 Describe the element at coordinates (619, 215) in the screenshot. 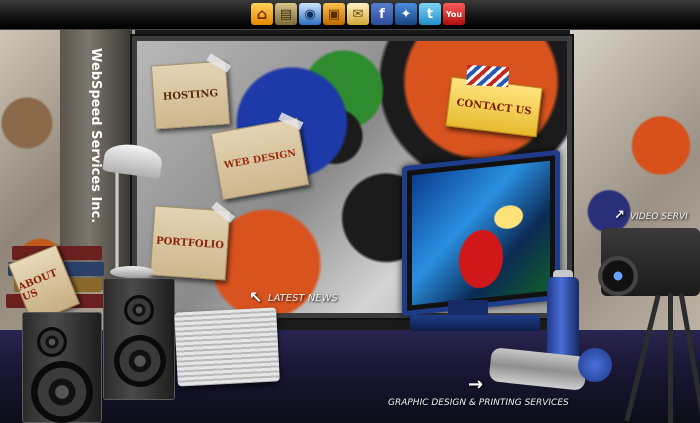

I see `arrow-up-right-icon: ↗` at that location.